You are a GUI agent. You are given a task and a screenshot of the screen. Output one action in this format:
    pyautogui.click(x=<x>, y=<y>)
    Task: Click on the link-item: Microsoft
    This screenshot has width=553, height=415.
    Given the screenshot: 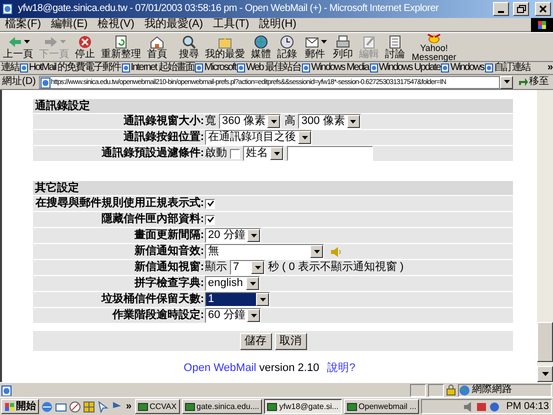 What is the action you would take?
    pyautogui.click(x=215, y=68)
    